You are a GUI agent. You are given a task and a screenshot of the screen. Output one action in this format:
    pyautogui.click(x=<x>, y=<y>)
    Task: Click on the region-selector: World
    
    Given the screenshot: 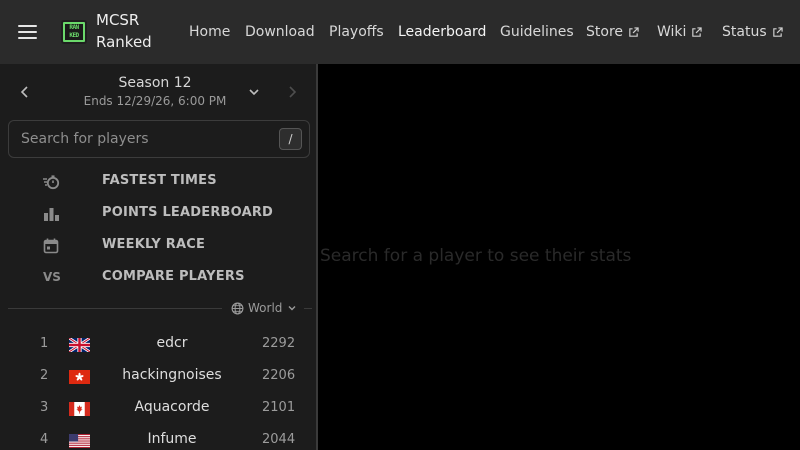 What is the action you would take?
    pyautogui.click(x=264, y=308)
    